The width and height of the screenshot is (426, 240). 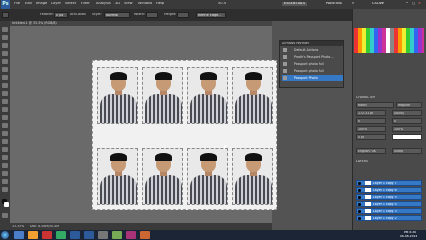 I want to click on feather-field: 0 px, so click(x=61, y=15).